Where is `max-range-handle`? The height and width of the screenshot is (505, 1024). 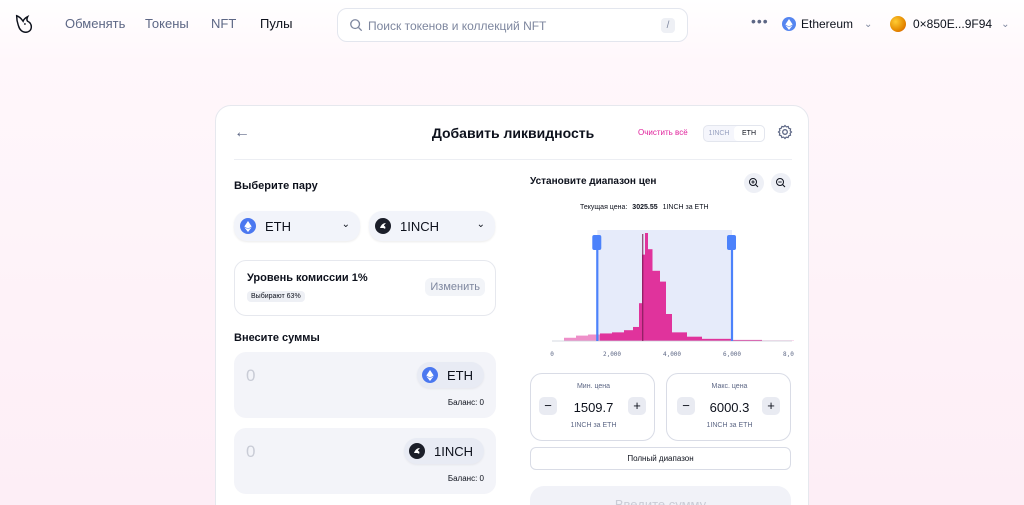 max-range-handle is located at coordinates (732, 242).